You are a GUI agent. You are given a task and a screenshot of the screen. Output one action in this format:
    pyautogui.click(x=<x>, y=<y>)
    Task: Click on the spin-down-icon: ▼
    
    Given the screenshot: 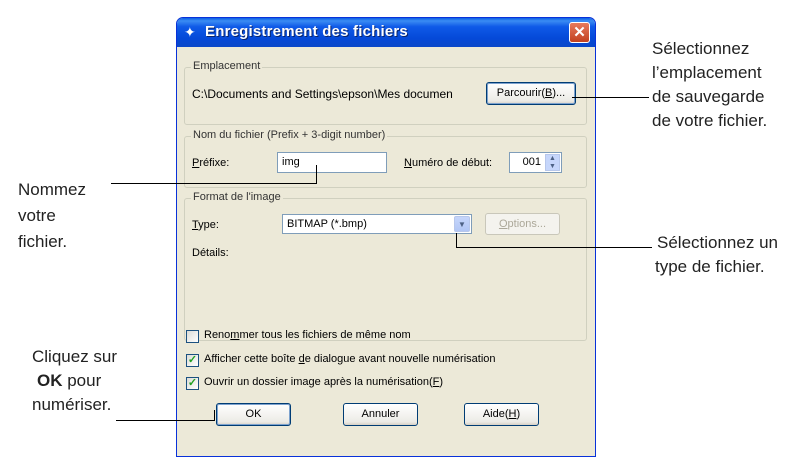 What is the action you would take?
    pyautogui.click(x=552, y=167)
    